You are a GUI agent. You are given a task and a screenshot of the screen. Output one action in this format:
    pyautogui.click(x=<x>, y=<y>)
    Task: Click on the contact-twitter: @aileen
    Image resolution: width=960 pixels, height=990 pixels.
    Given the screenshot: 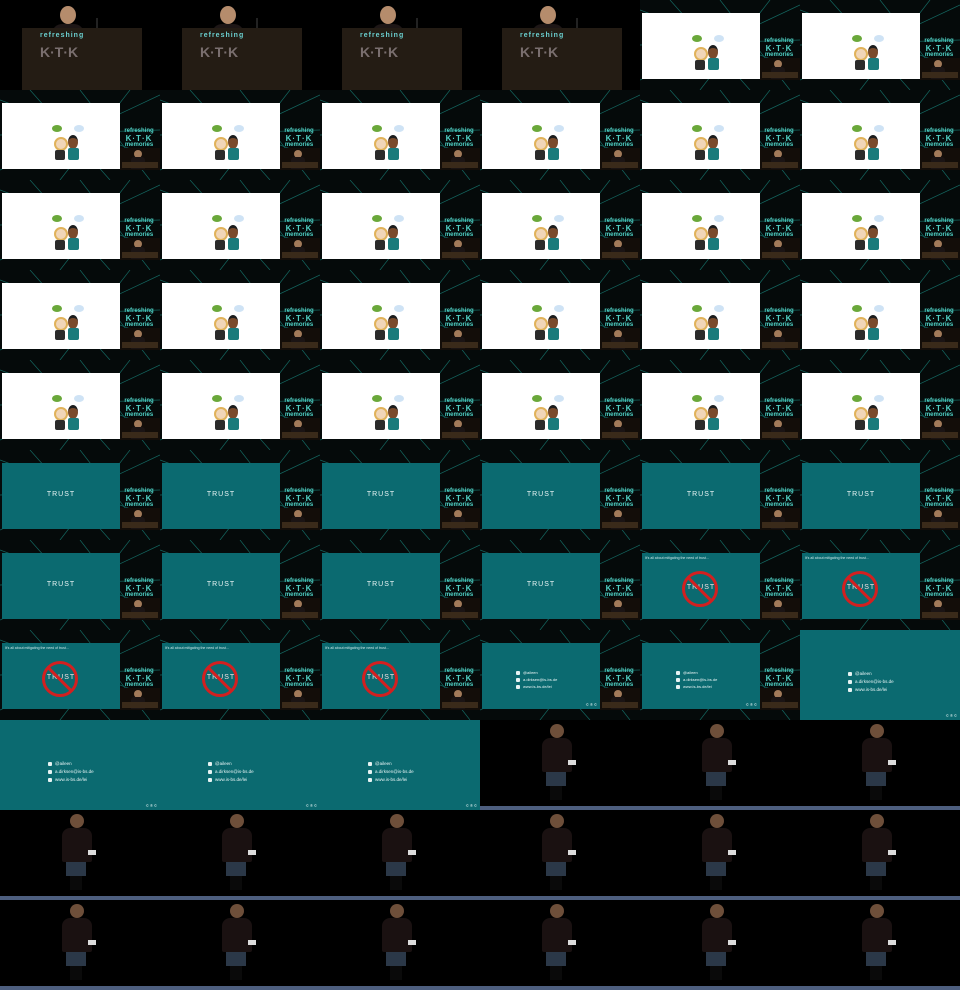 What is the action you would take?
    pyautogui.click(x=690, y=672)
    